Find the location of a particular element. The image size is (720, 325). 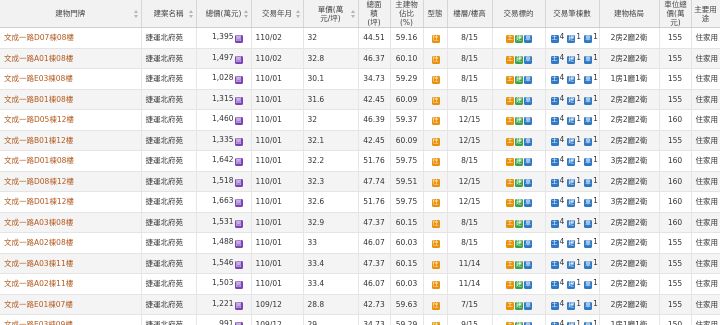

address-link: 文成一路D07棟08樓 is located at coordinates (71, 38).